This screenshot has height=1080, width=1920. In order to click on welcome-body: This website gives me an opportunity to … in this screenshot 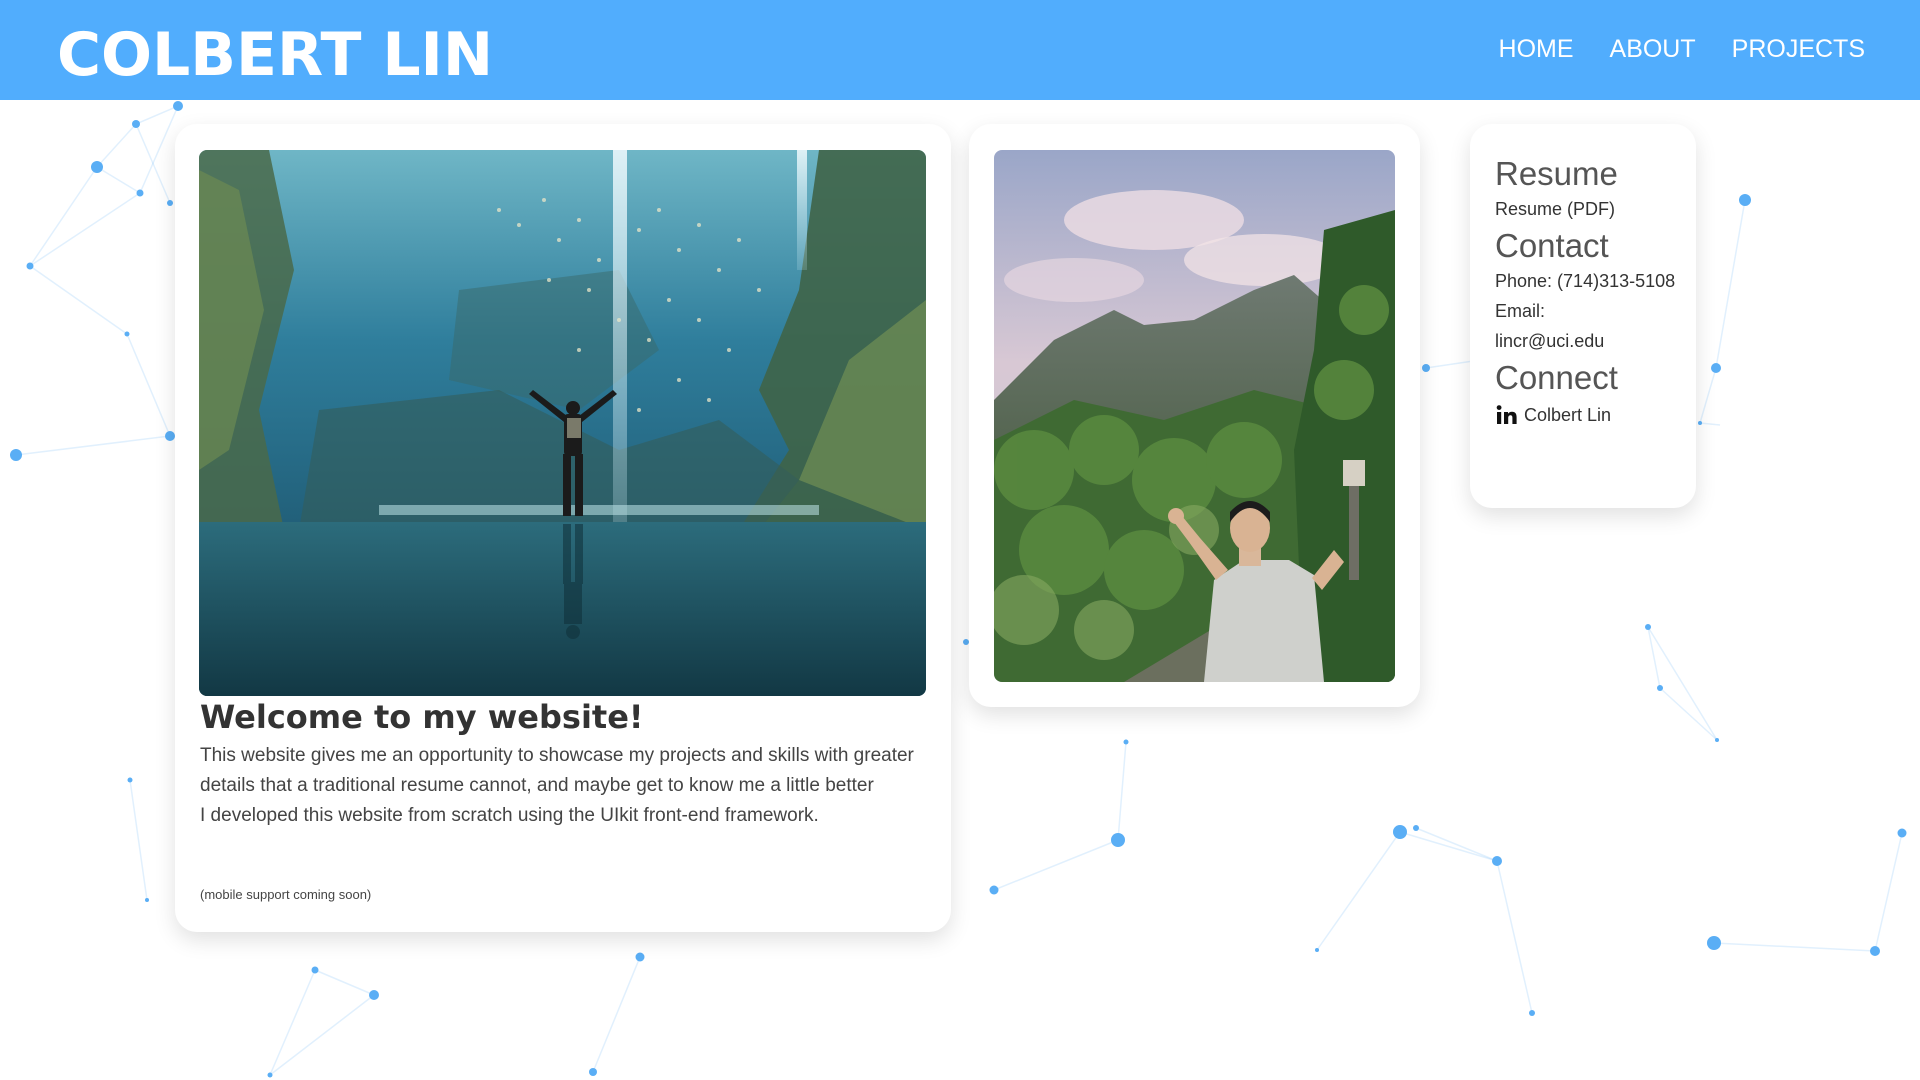, I will do `click(567, 786)`.